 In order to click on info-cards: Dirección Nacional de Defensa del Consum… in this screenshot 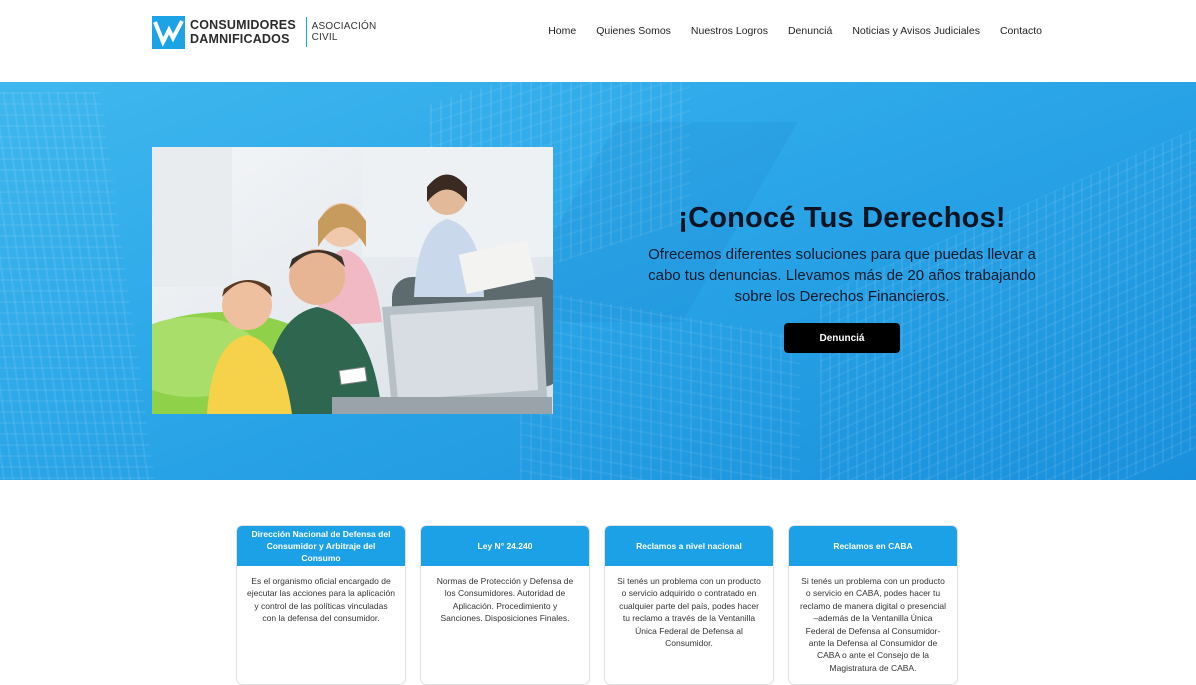, I will do `click(597, 605)`.